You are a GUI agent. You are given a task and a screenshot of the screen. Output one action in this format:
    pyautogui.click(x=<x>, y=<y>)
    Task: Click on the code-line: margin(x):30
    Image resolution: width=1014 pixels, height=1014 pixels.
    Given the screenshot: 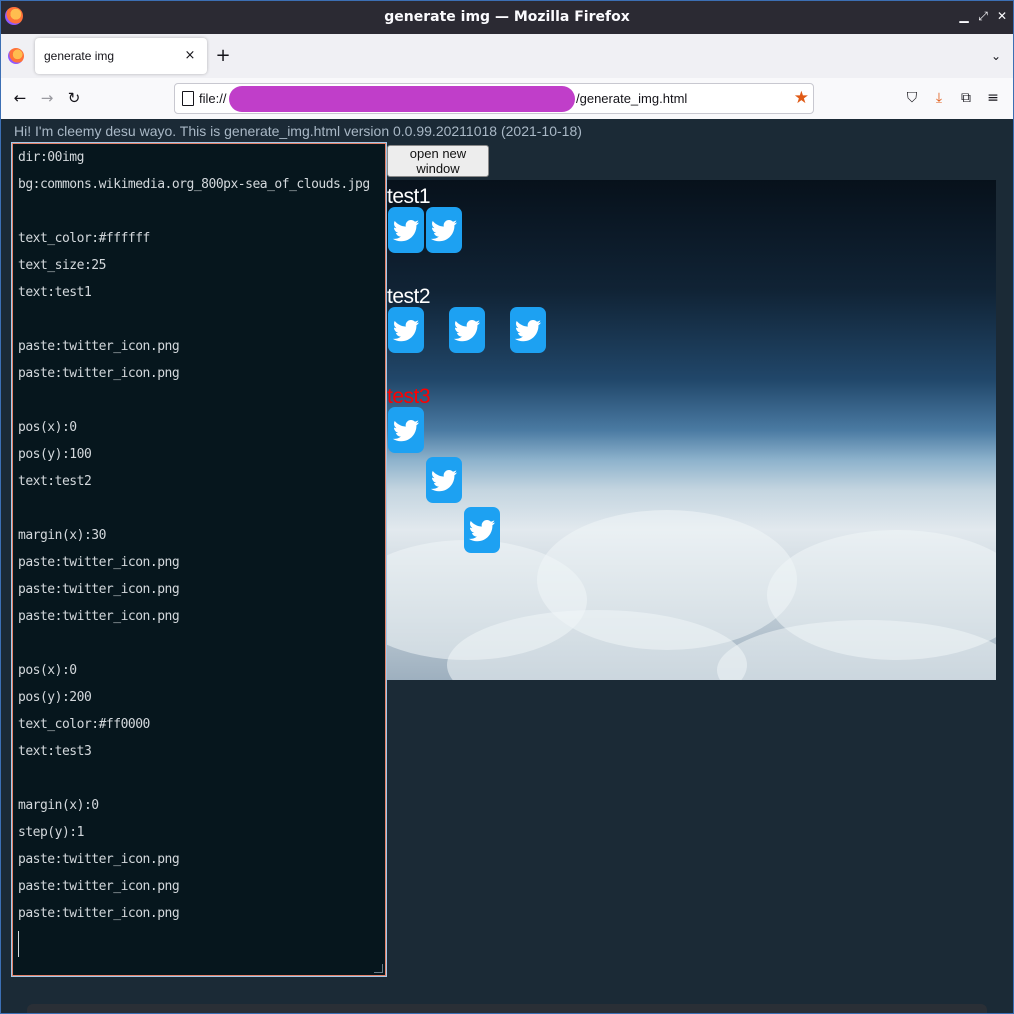 What is the action you would take?
    pyautogui.click(x=62, y=535)
    